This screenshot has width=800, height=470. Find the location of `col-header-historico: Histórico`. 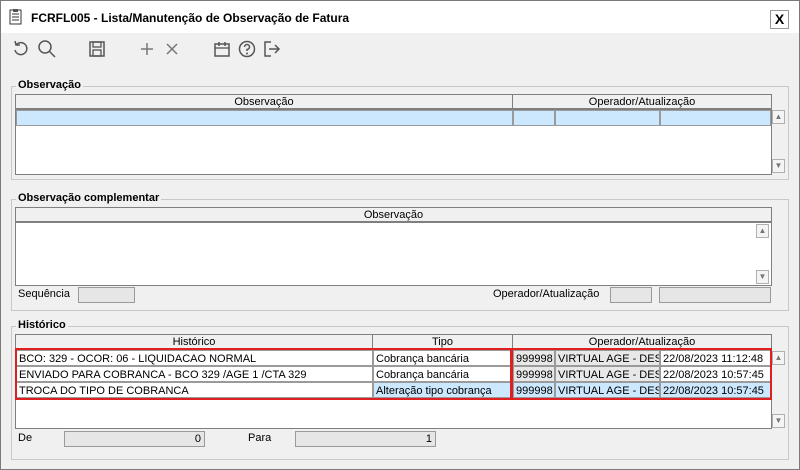

col-header-historico: Histórico is located at coordinates (194, 341).